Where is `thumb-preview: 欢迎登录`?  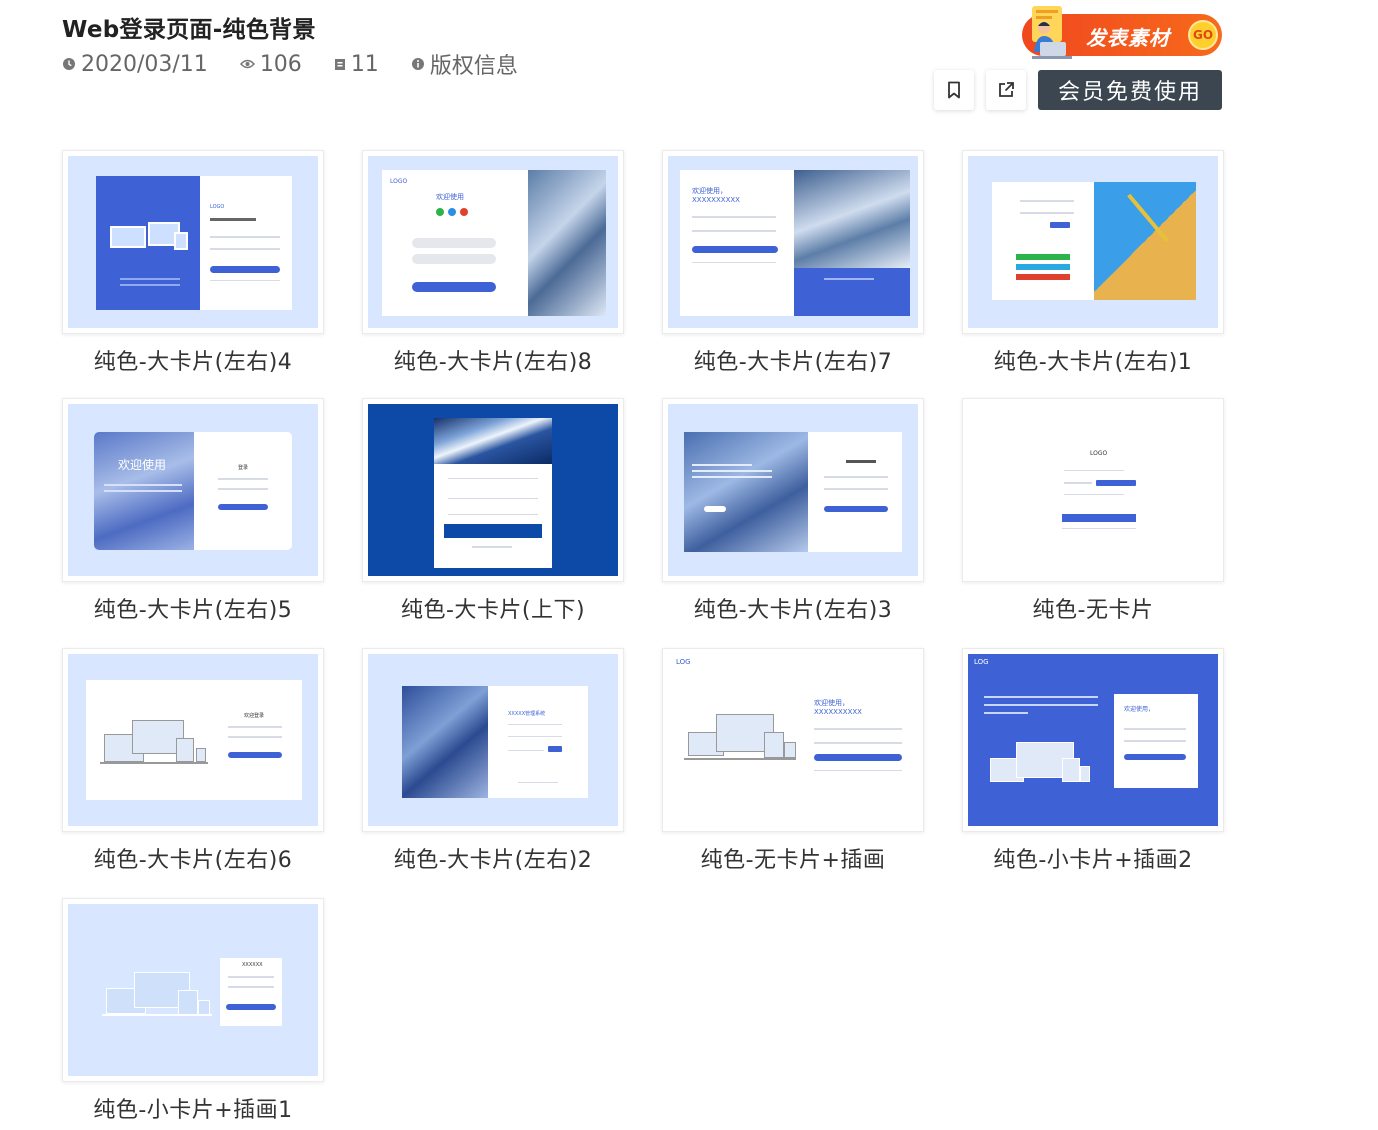 thumb-preview: 欢迎登录 is located at coordinates (193, 740).